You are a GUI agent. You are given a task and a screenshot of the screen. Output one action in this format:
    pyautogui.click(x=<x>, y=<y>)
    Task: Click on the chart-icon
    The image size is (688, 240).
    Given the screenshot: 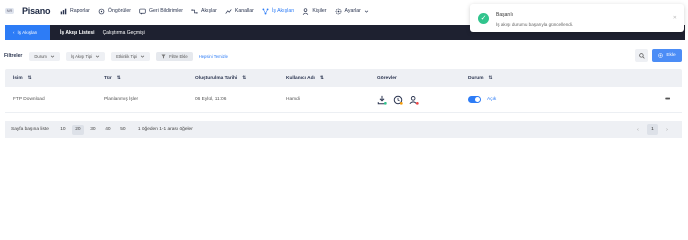 What is the action you would take?
    pyautogui.click(x=63, y=11)
    